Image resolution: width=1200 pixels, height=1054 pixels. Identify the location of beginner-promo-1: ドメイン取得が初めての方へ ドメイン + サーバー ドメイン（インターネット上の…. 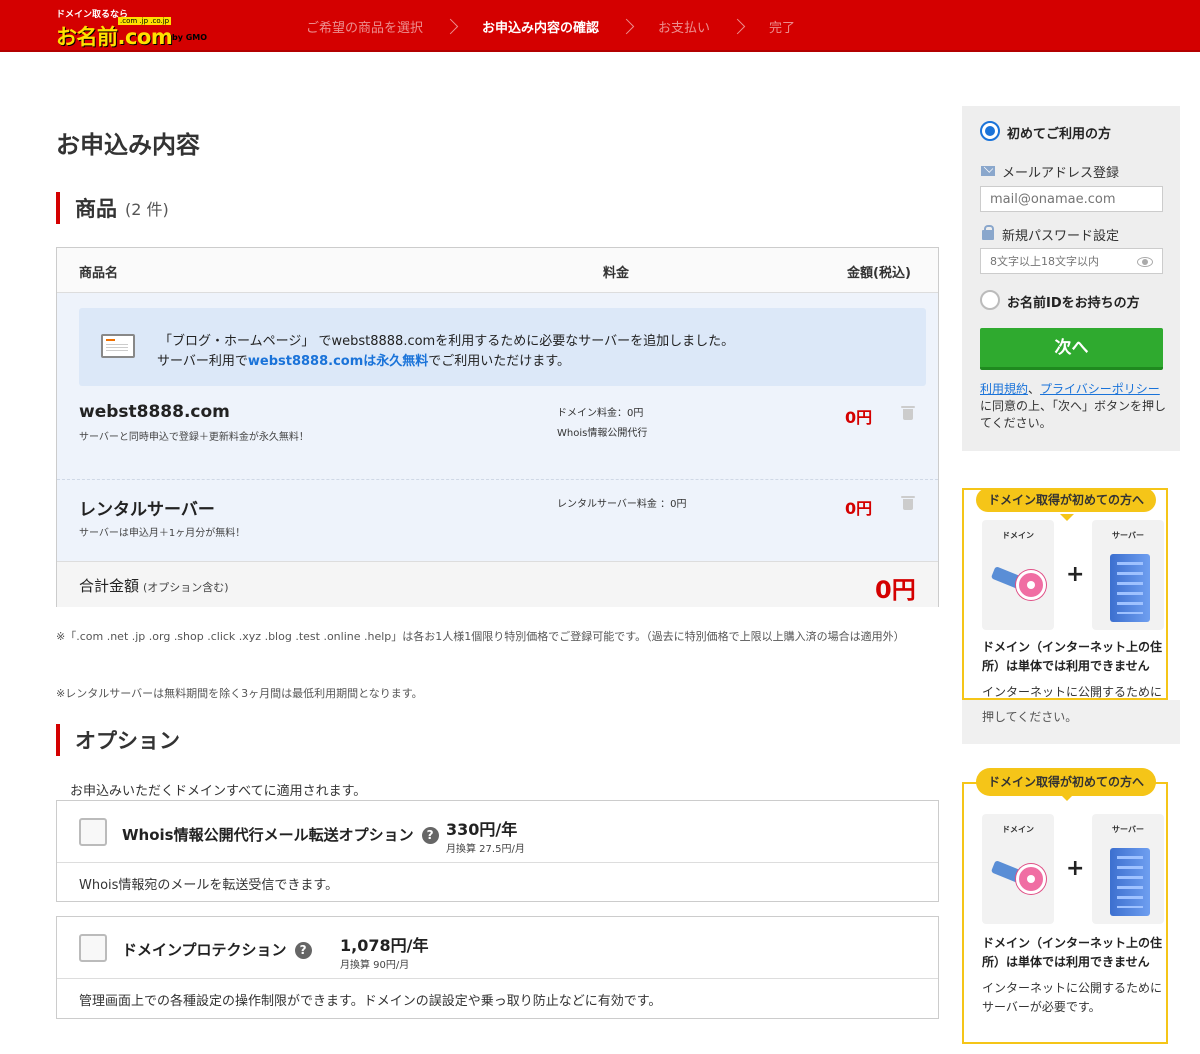
(1065, 594).